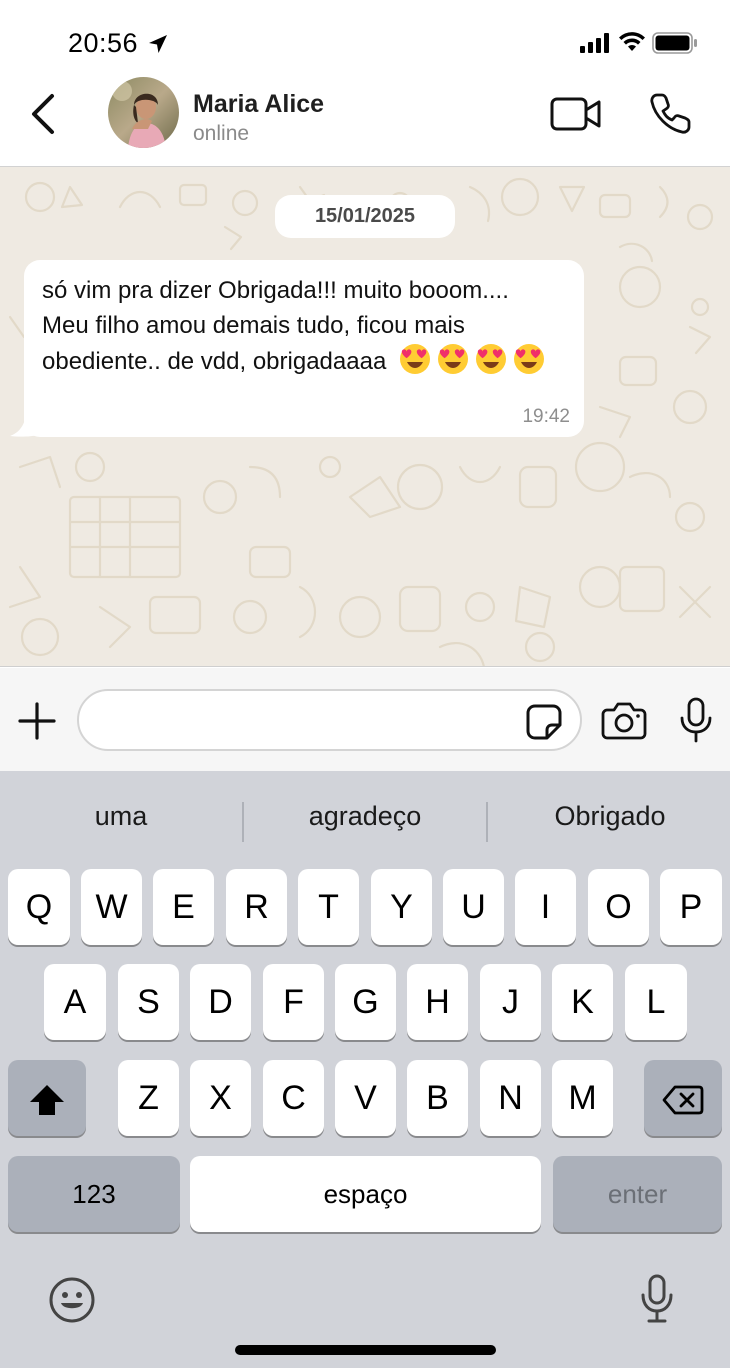 The height and width of the screenshot is (1368, 730). Describe the element at coordinates (365, 1194) in the screenshot. I see `space-key: espaço` at that location.